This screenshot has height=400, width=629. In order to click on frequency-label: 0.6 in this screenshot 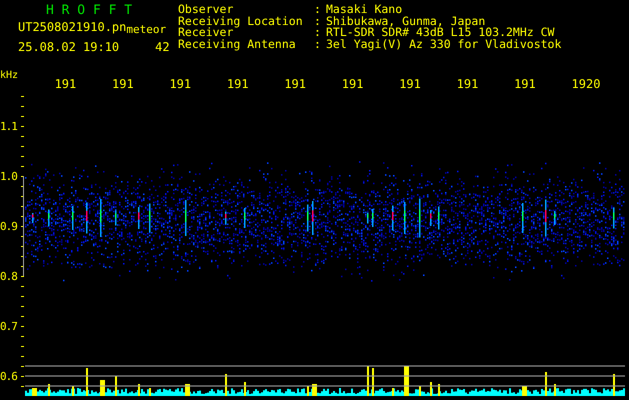, I will do `click(8, 376)`.